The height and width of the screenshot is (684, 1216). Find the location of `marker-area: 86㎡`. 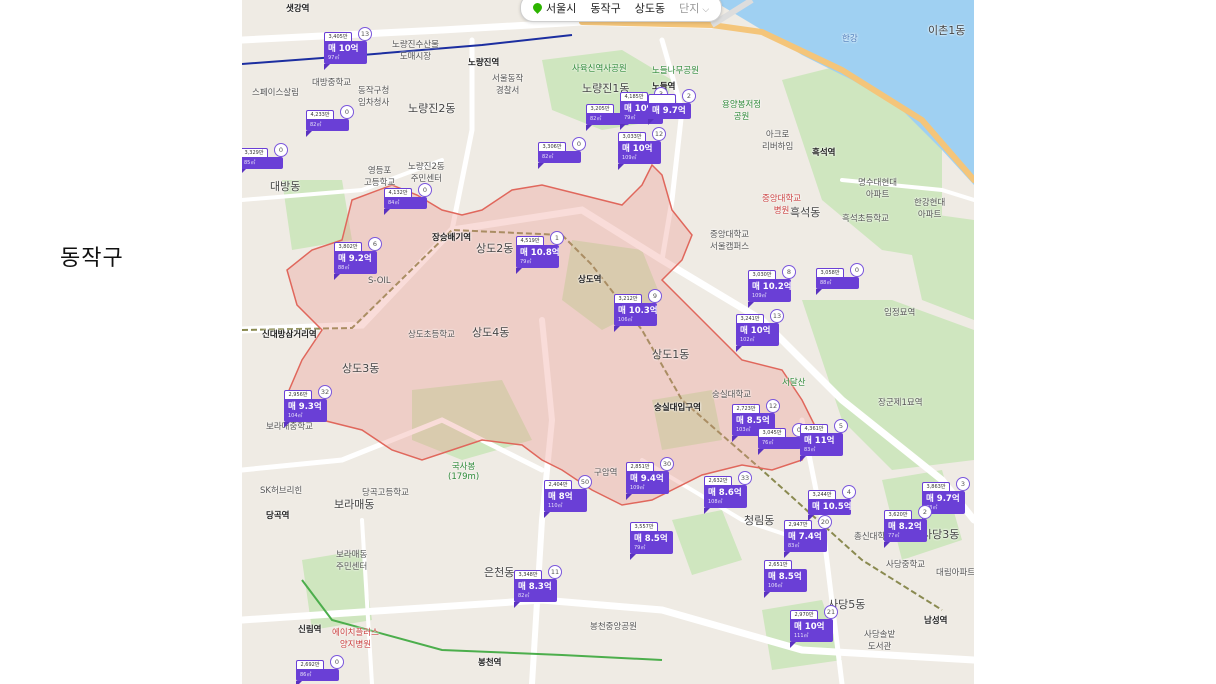

marker-area: 86㎡ is located at coordinates (306, 675).